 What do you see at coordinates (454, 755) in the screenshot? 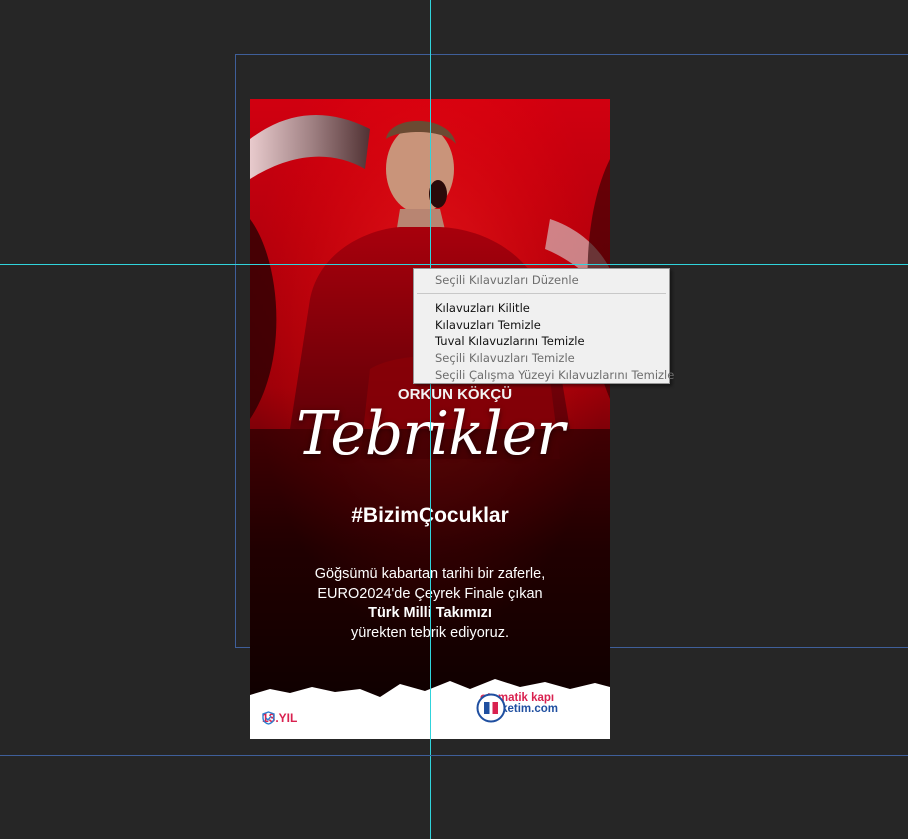
I see `artboard-bottom-edge` at bounding box center [454, 755].